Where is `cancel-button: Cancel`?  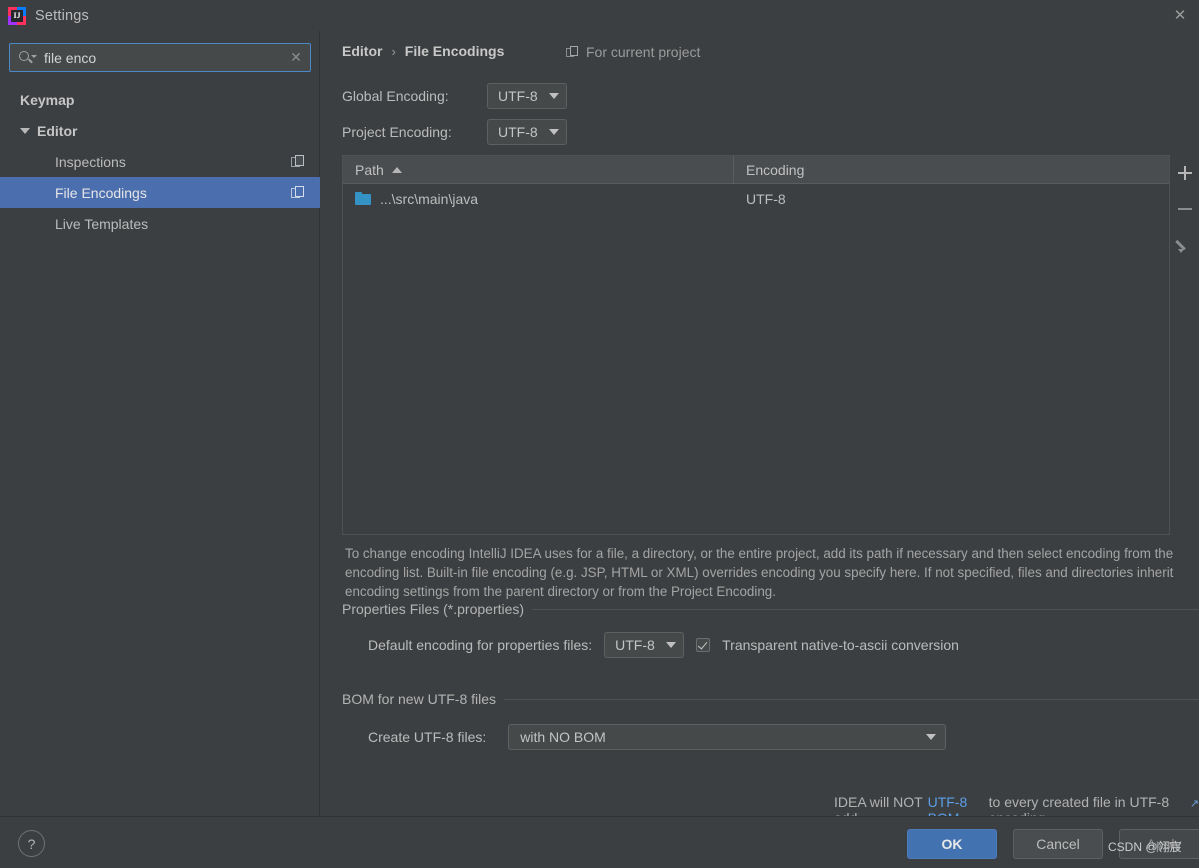
cancel-button: Cancel is located at coordinates (1058, 844).